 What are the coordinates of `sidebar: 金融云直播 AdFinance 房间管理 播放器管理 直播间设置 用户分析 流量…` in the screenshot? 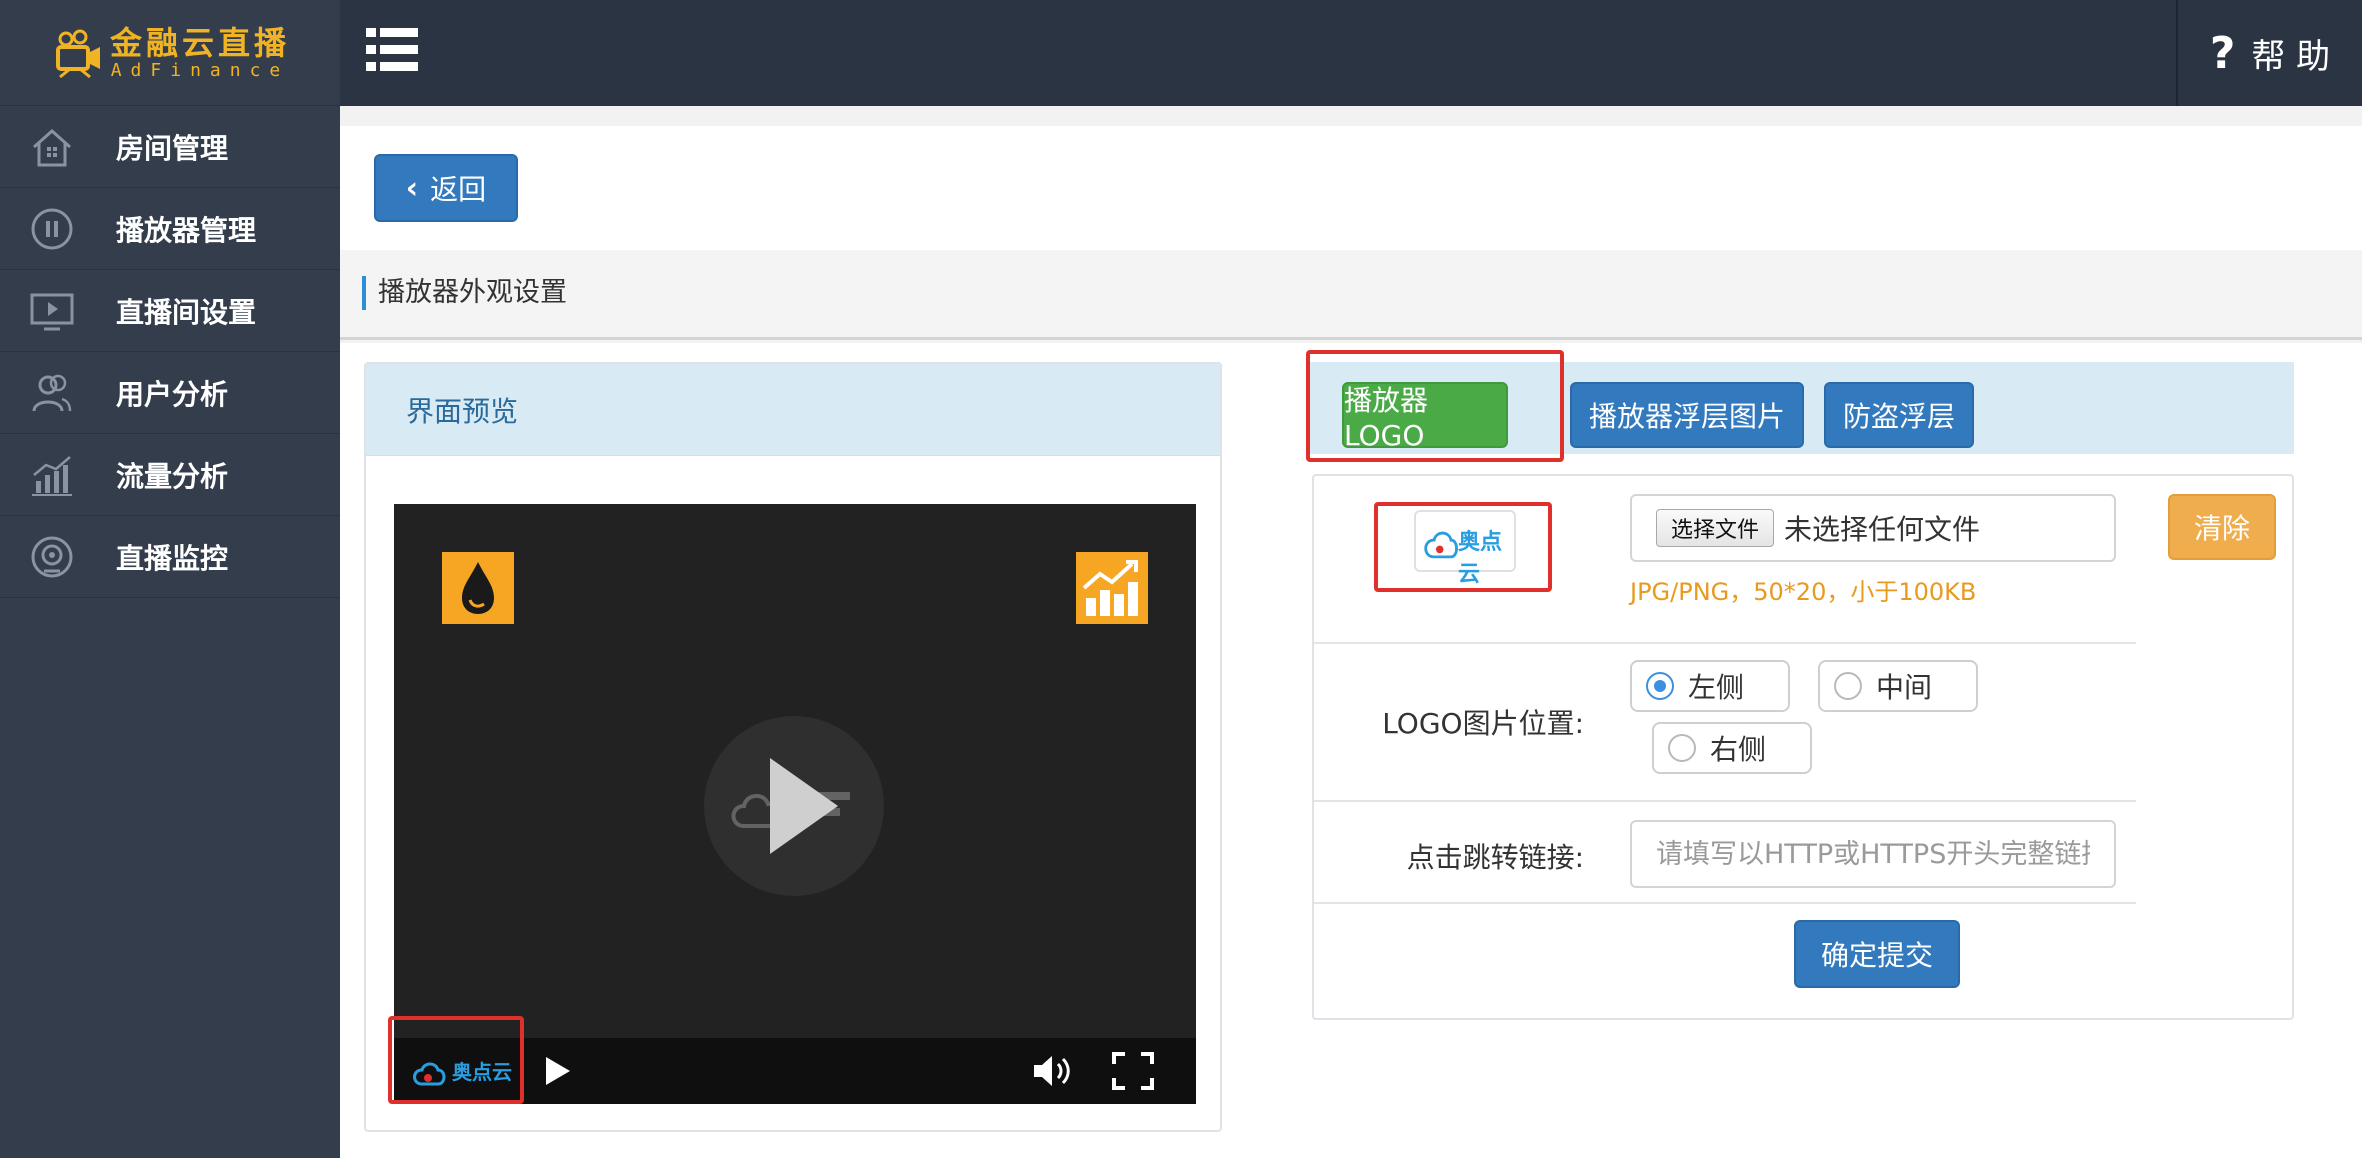 It's located at (170, 579).